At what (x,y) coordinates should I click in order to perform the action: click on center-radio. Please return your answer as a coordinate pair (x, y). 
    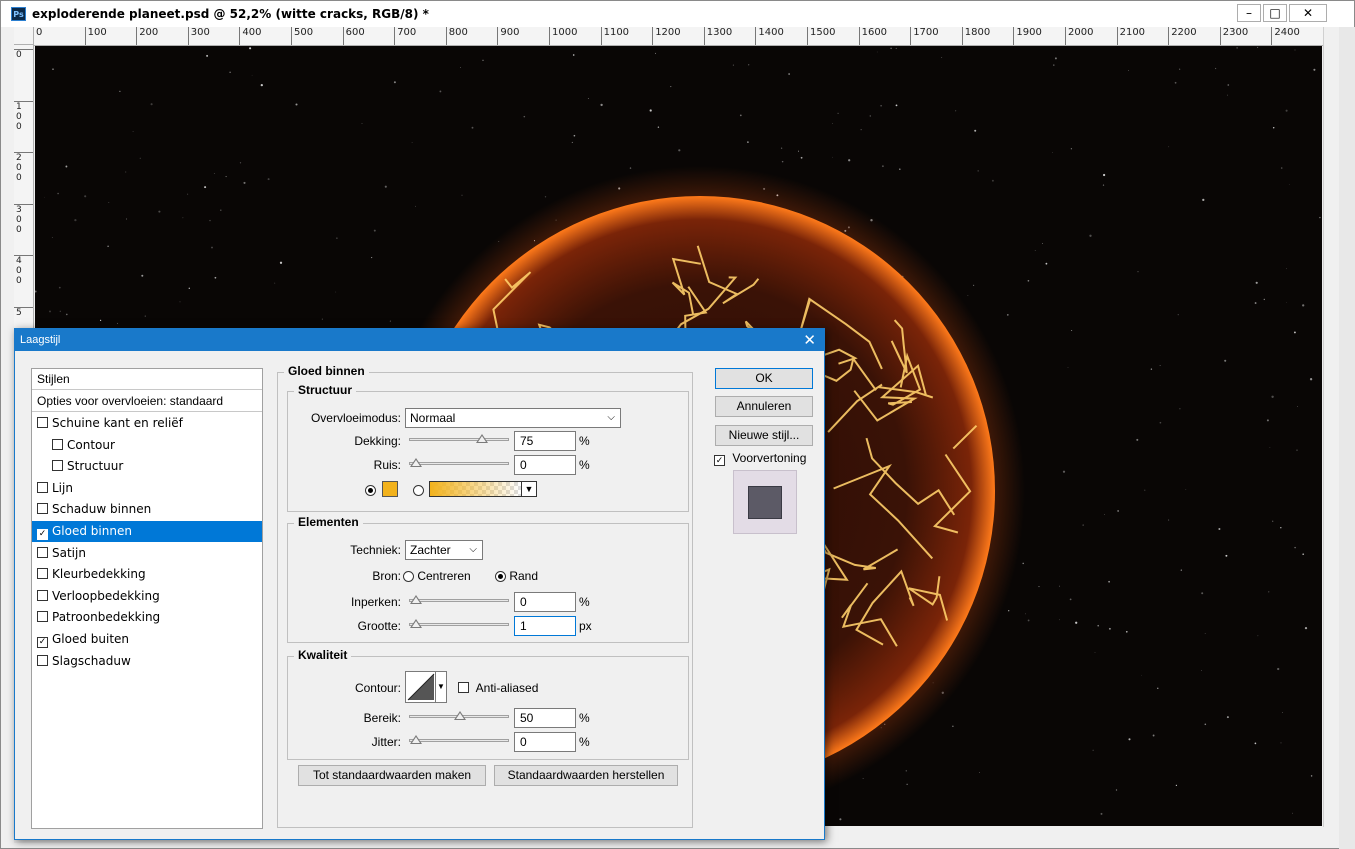
    Looking at the image, I should click on (408, 576).